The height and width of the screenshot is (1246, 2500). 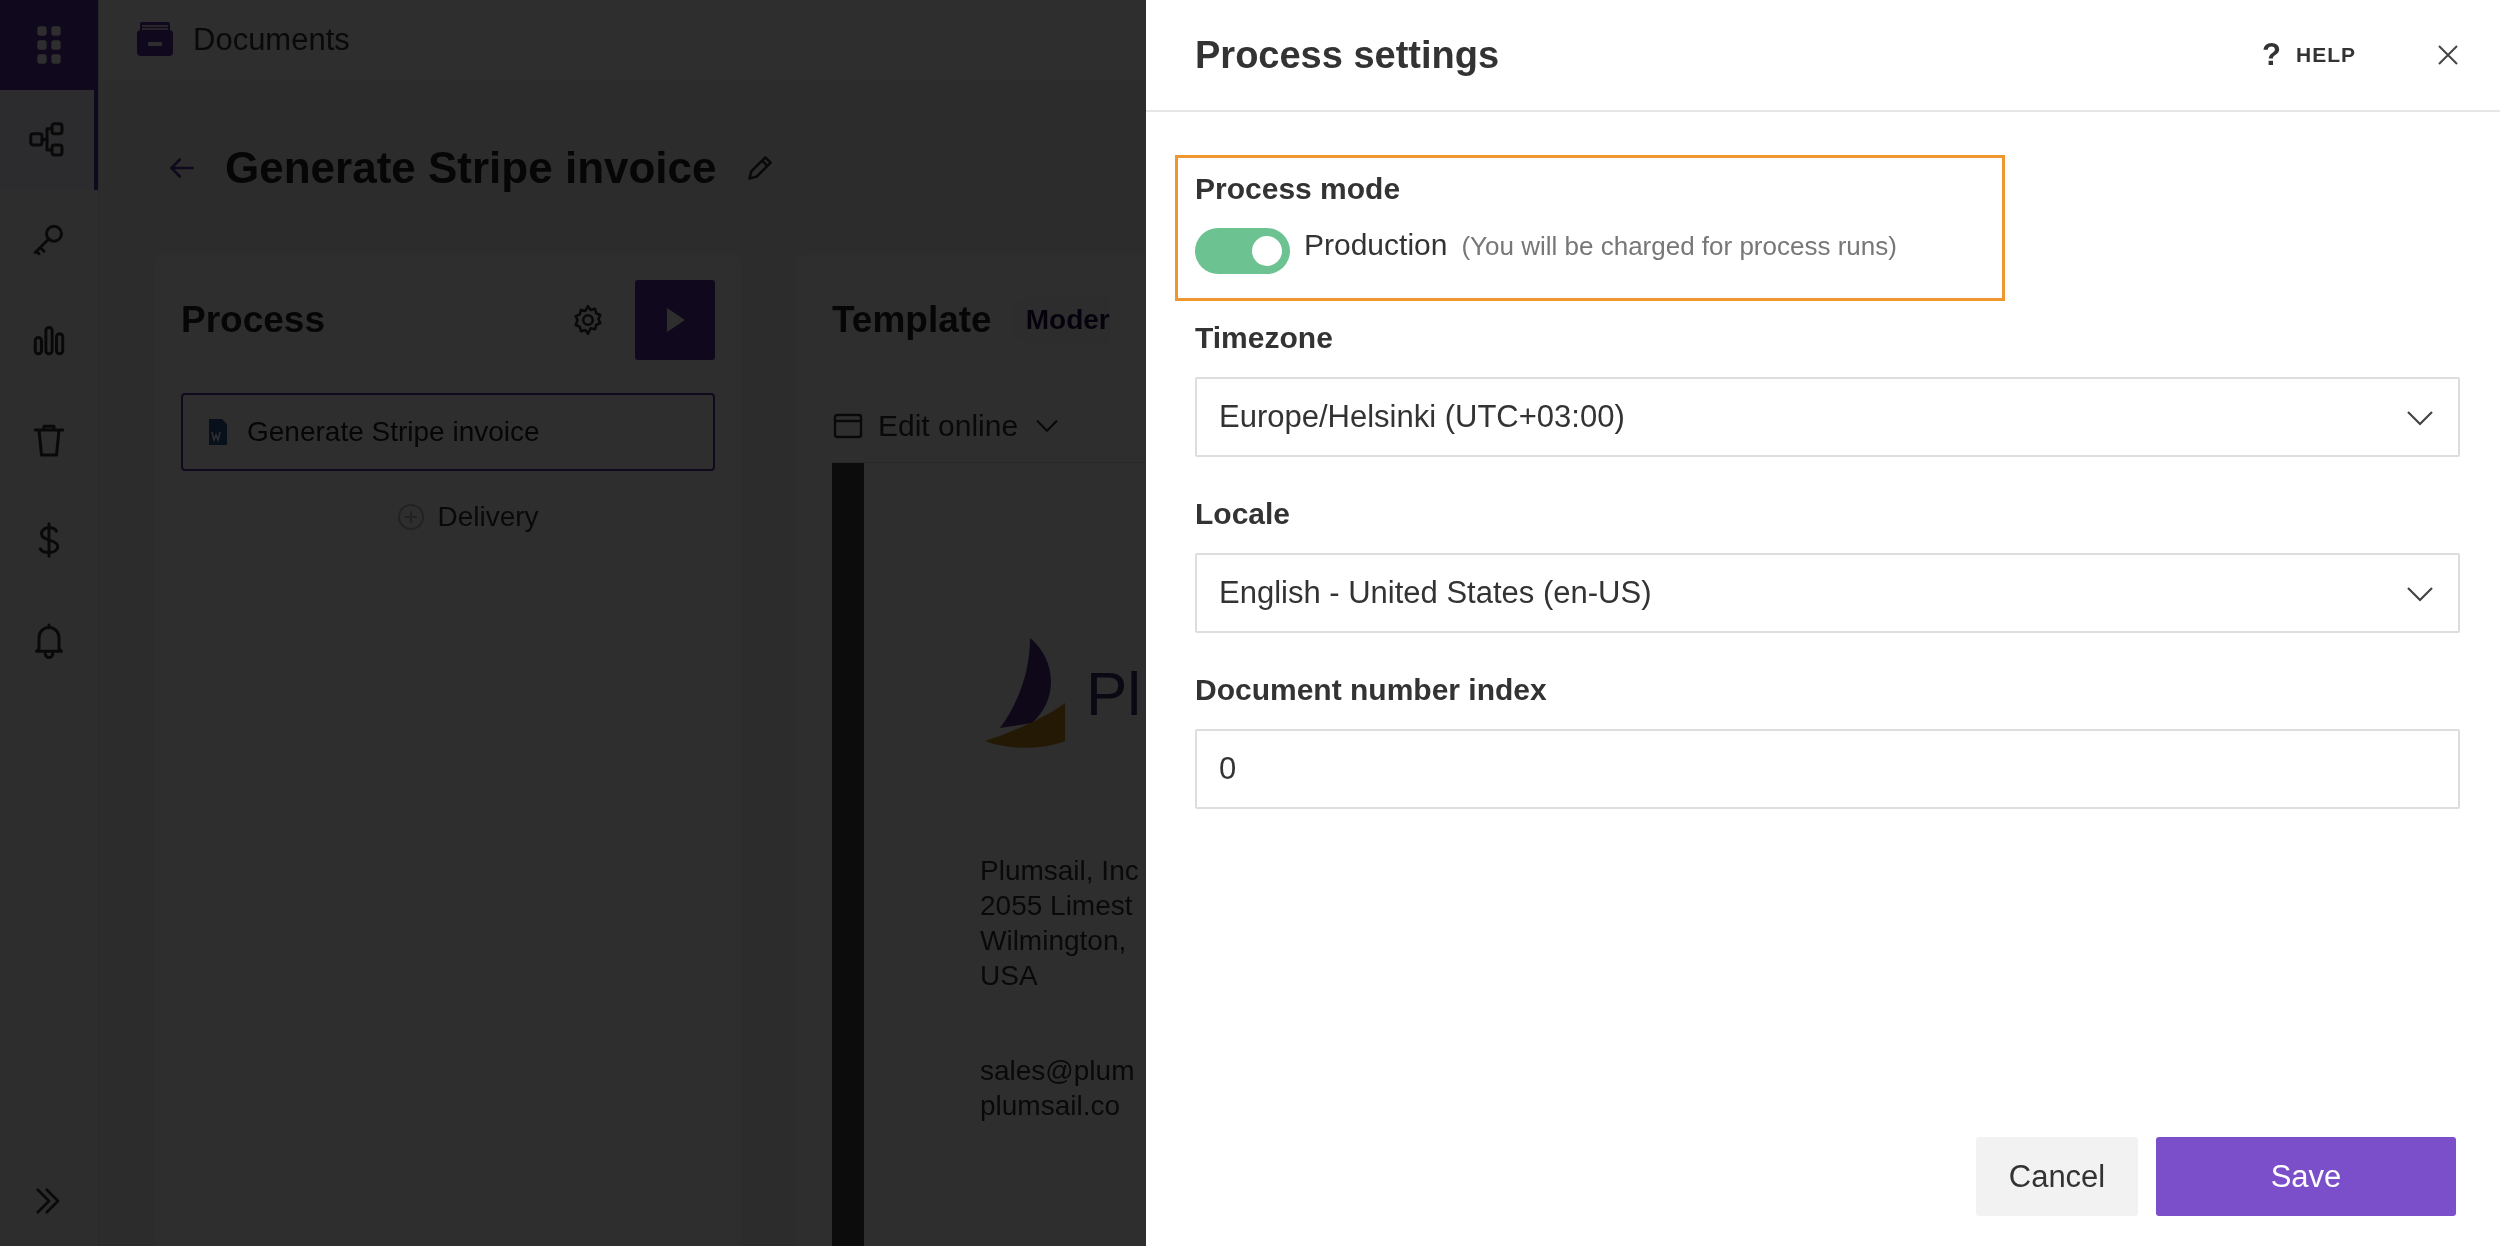 I want to click on field-label: Process mode, so click(x=1298, y=189).